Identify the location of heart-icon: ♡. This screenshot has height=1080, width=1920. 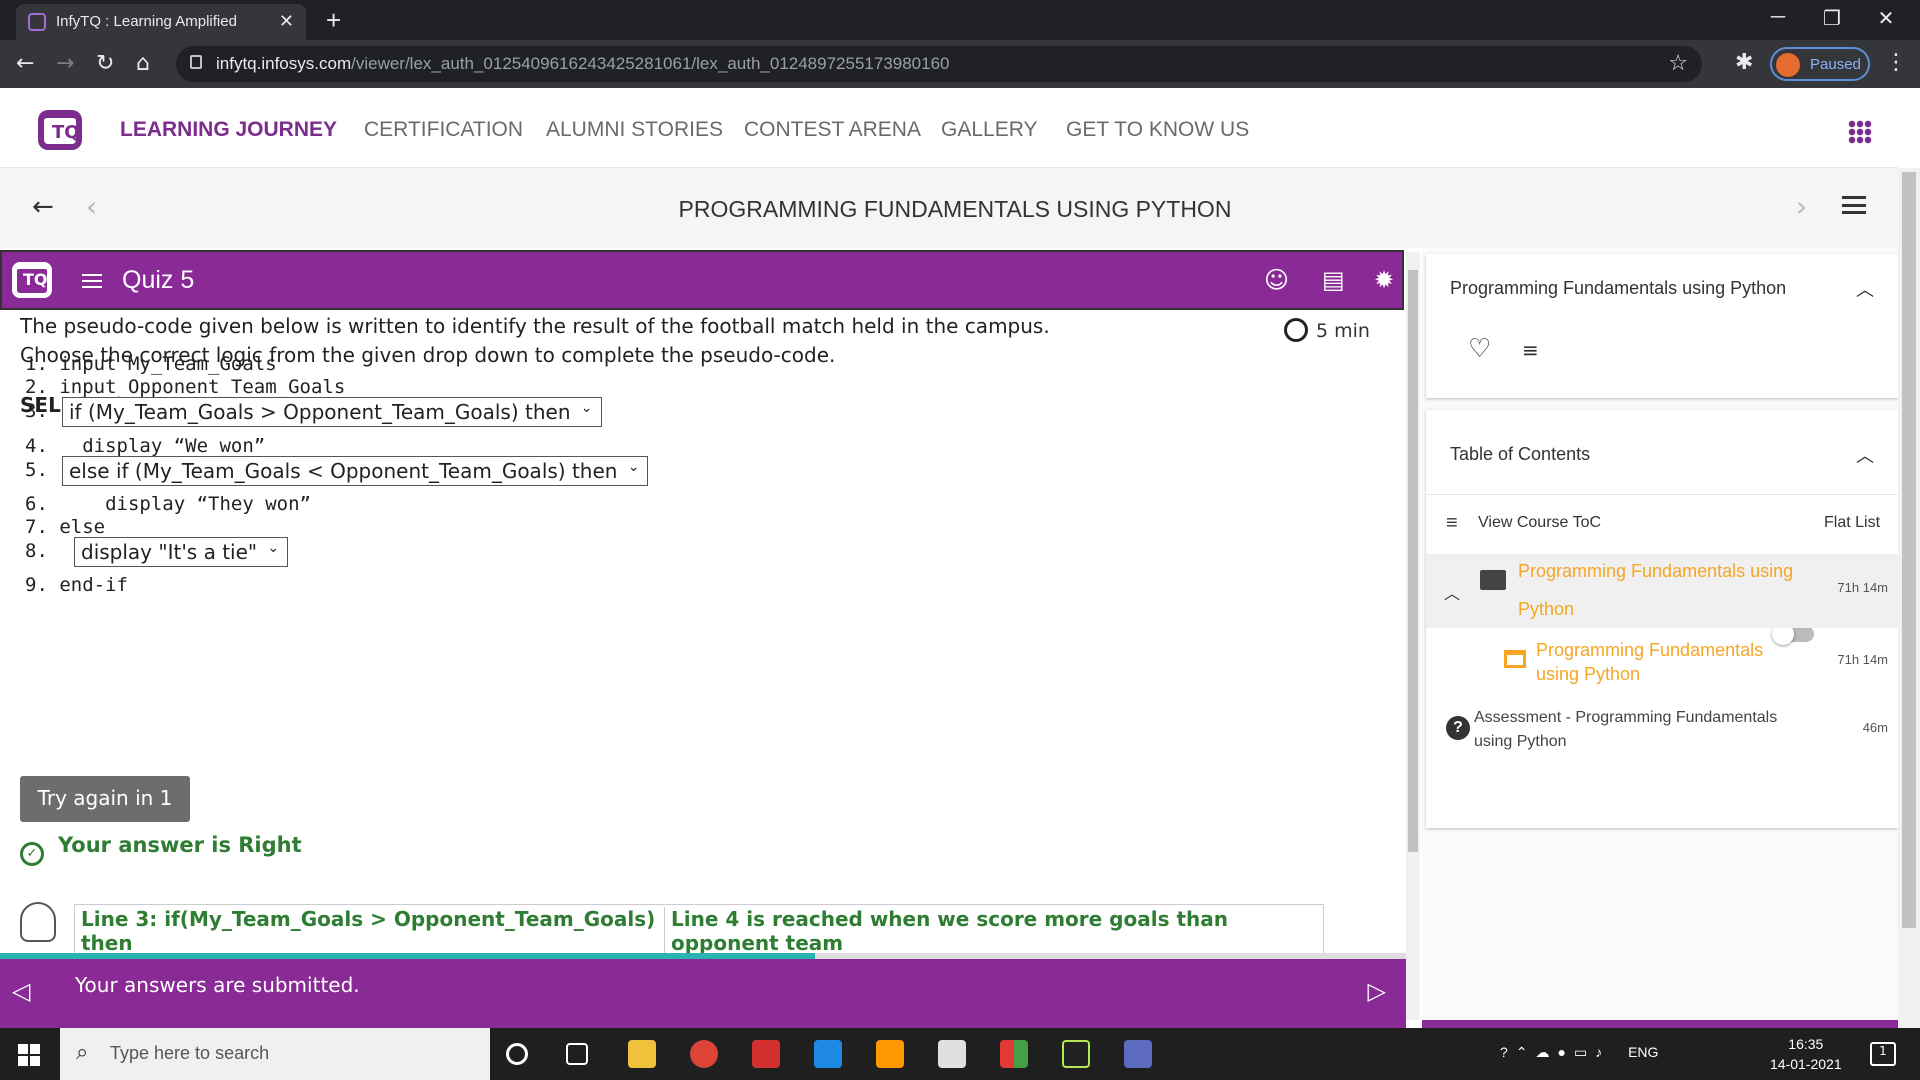
(1479, 349).